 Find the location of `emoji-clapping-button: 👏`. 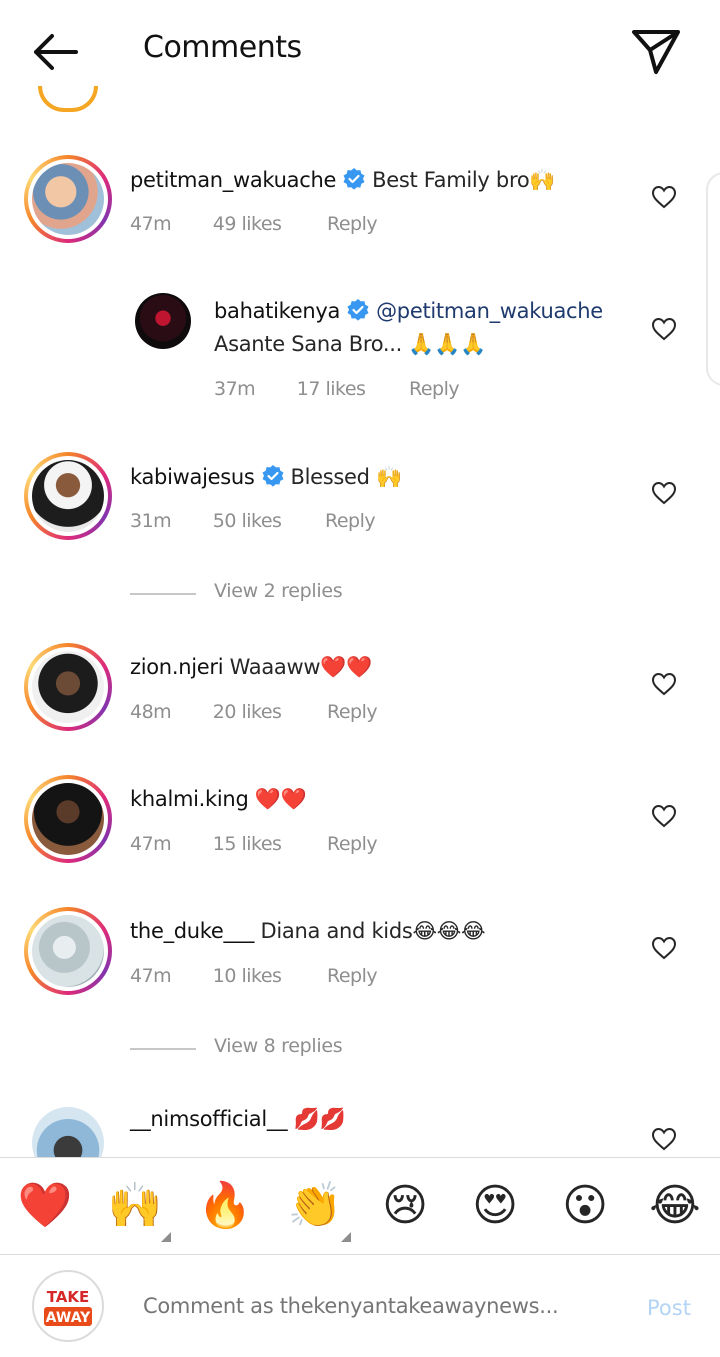

emoji-clapping-button: 👏 is located at coordinates (315, 1206).